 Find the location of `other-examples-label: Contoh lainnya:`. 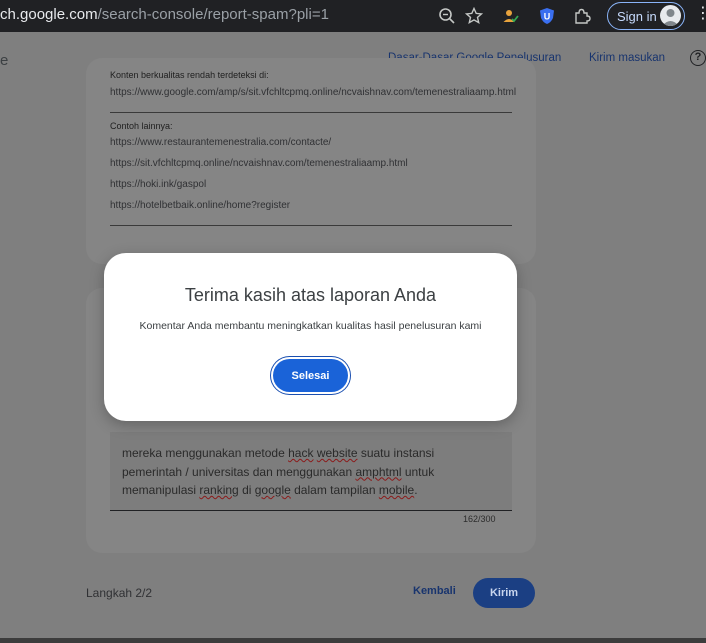

other-examples-label: Contoh lainnya: is located at coordinates (141, 126).